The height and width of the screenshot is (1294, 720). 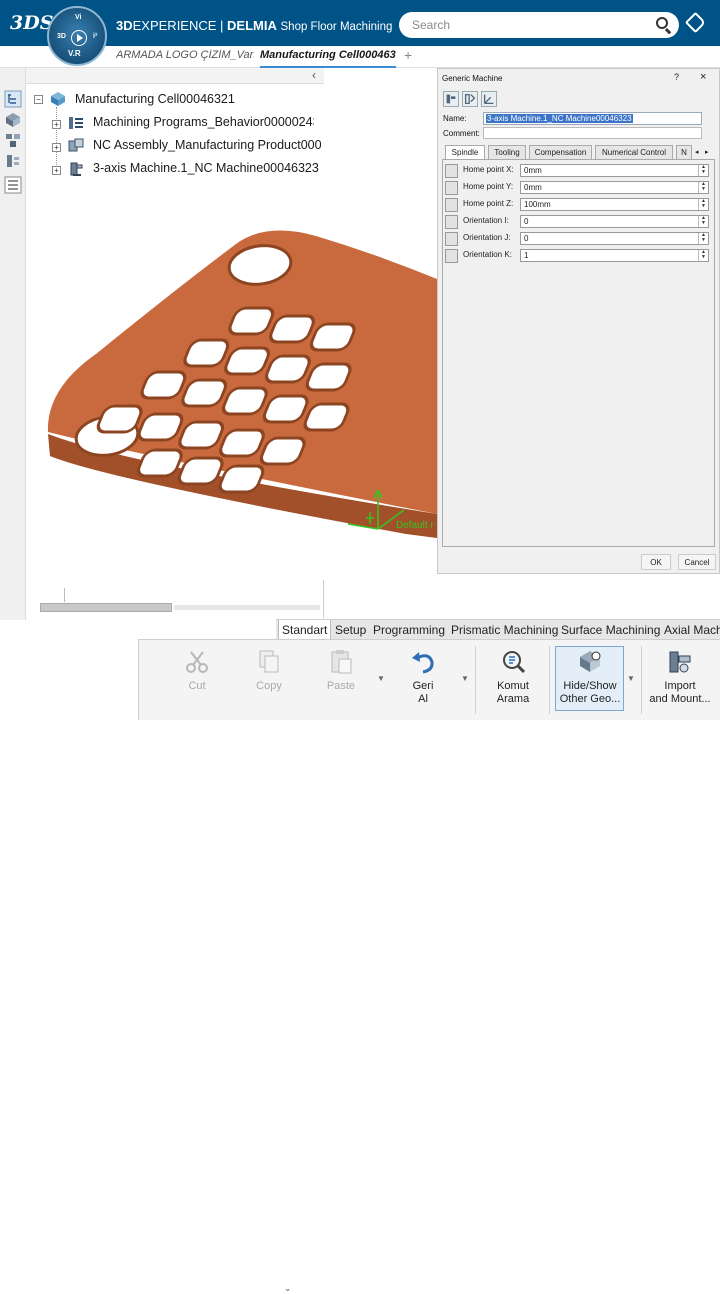 I want to click on tree-expand-machine: +, so click(x=56, y=170).